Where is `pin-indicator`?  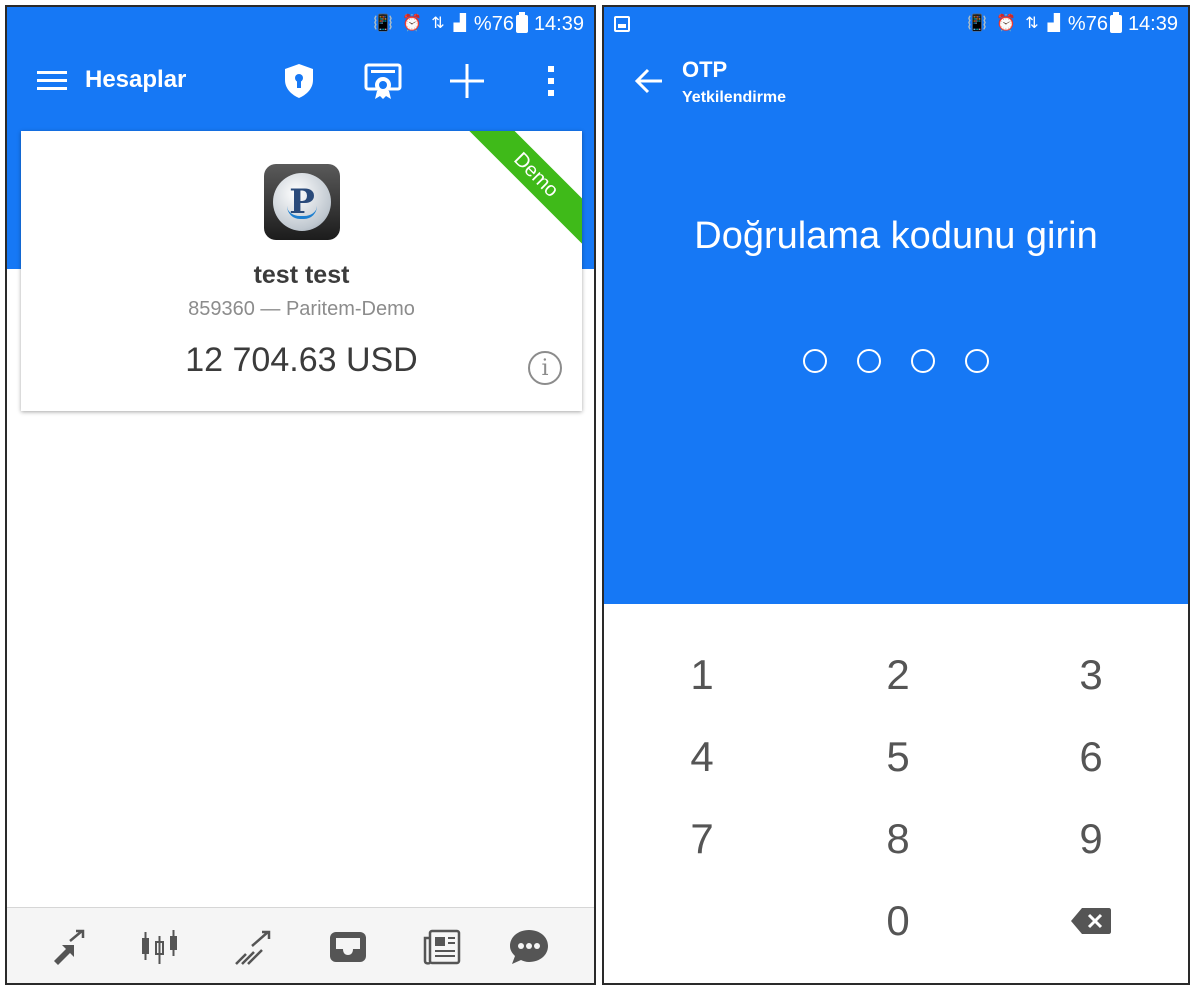
pin-indicator is located at coordinates (896, 361).